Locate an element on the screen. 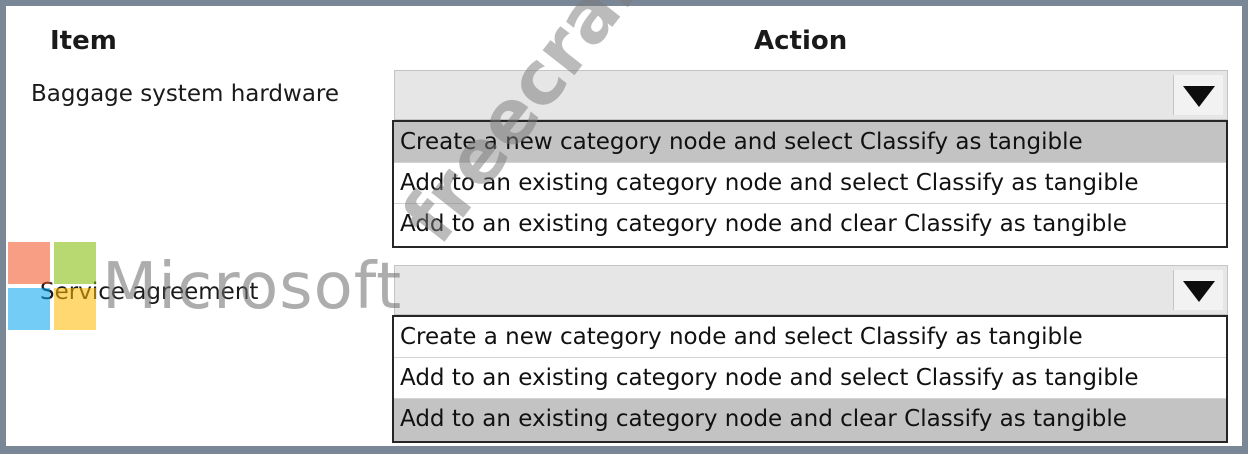 The image size is (1248, 454). microsoft-watermark-text: Microsoft is located at coordinates (252, 287).